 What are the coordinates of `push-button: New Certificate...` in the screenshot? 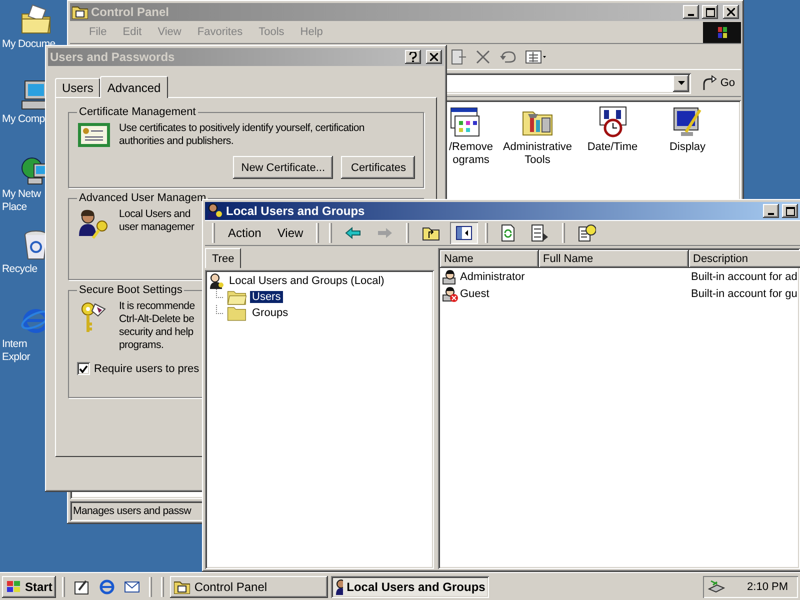 It's located at (283, 167).